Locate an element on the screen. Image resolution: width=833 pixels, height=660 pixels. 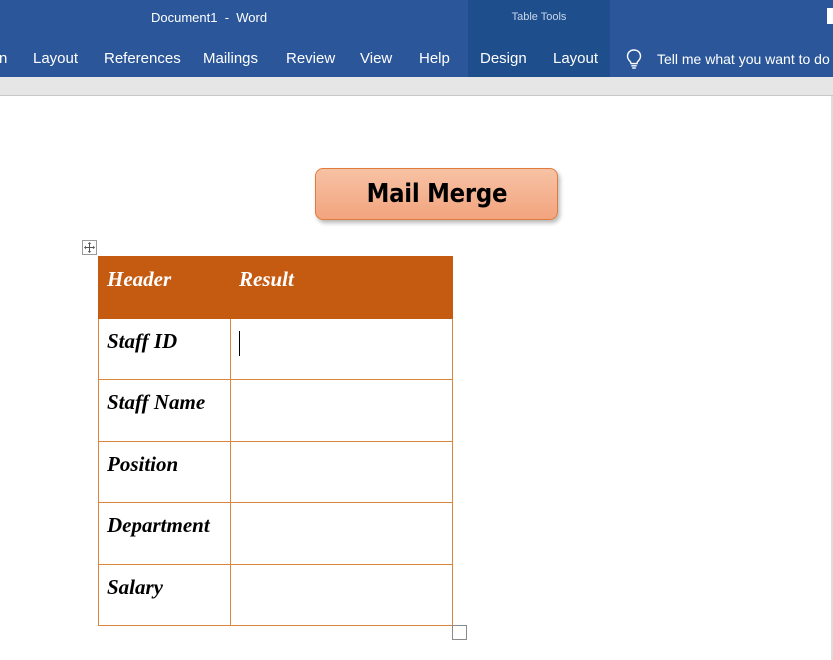
table-tools-label: Table Tools is located at coordinates (539, 17).